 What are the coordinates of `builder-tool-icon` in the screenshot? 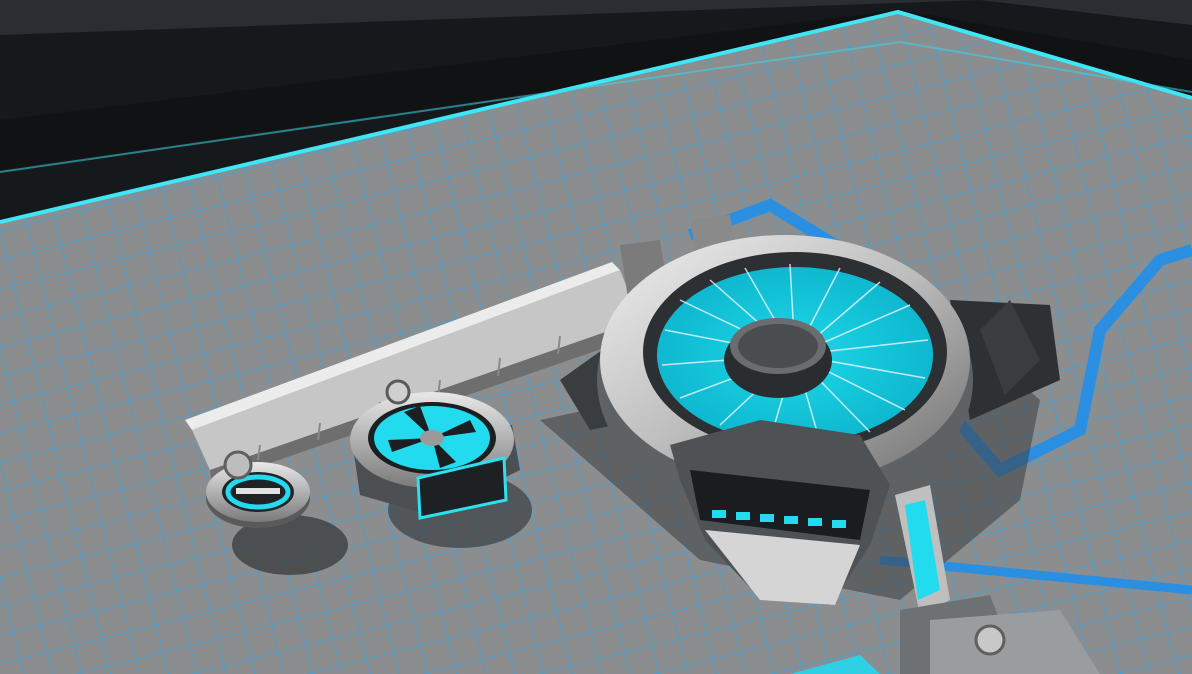 It's located at (990, 640).